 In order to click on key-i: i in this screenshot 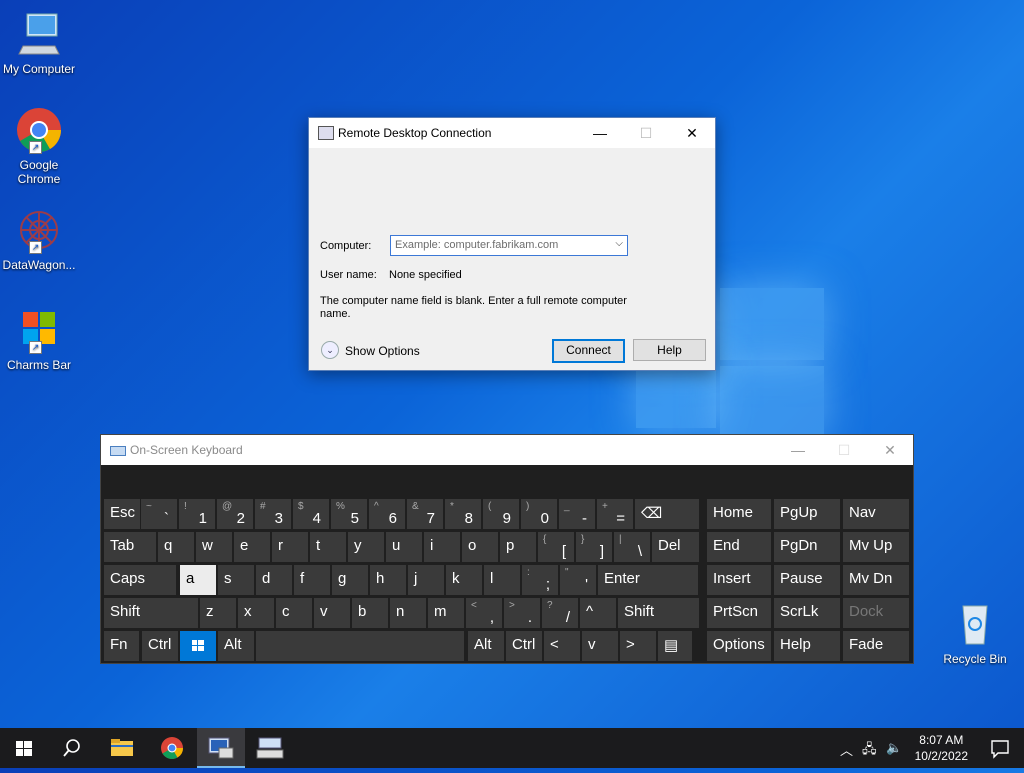, I will do `click(442, 547)`.